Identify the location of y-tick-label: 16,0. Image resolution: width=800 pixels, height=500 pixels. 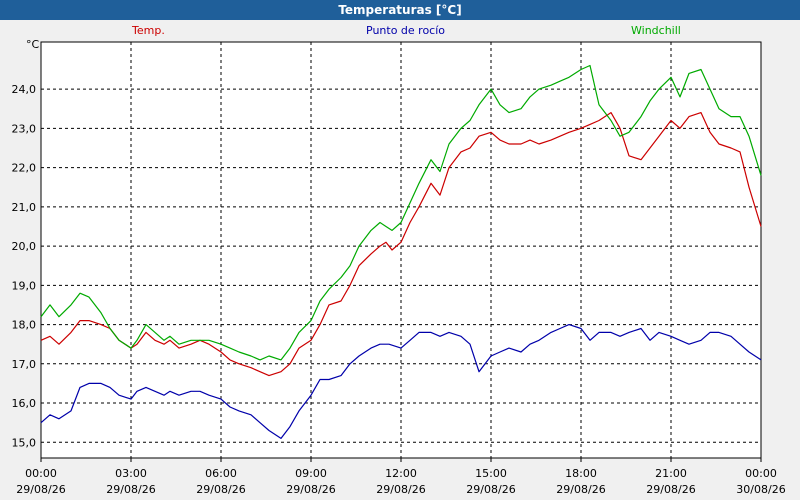
(24, 403).